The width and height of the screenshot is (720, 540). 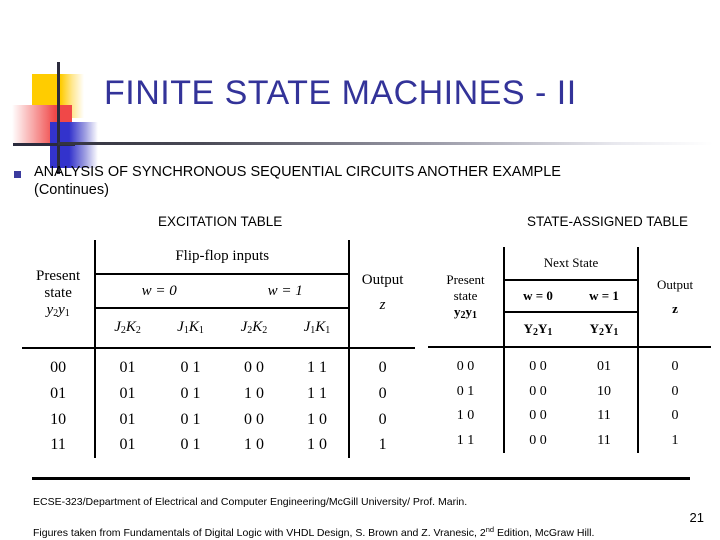 I want to click on table-row: 1 1 0 0 11 1, so click(x=569, y=440).